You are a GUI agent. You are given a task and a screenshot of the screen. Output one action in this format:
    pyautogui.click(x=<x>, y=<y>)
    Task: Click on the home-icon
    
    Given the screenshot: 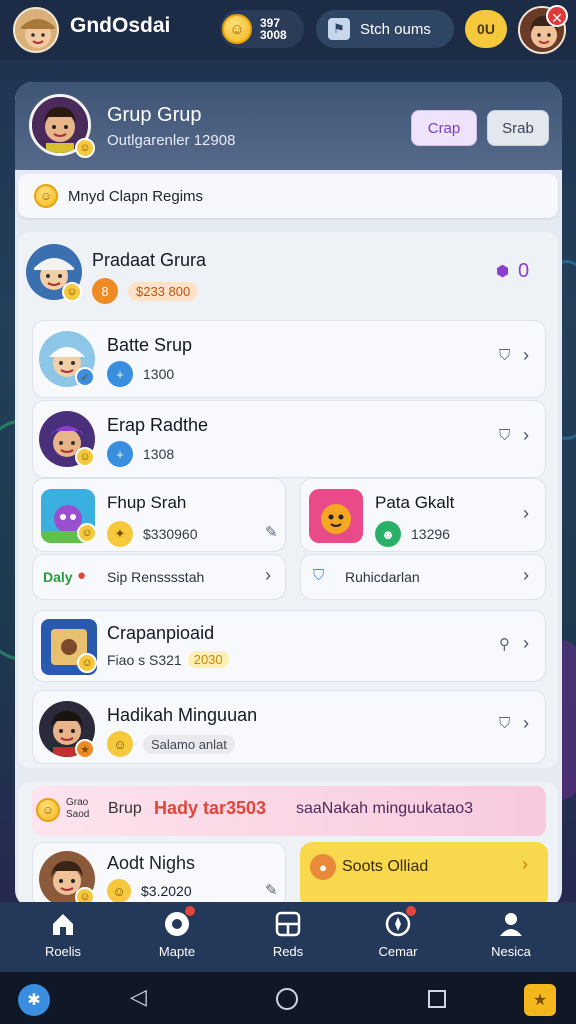 What is the action you would take?
    pyautogui.click(x=63, y=924)
    